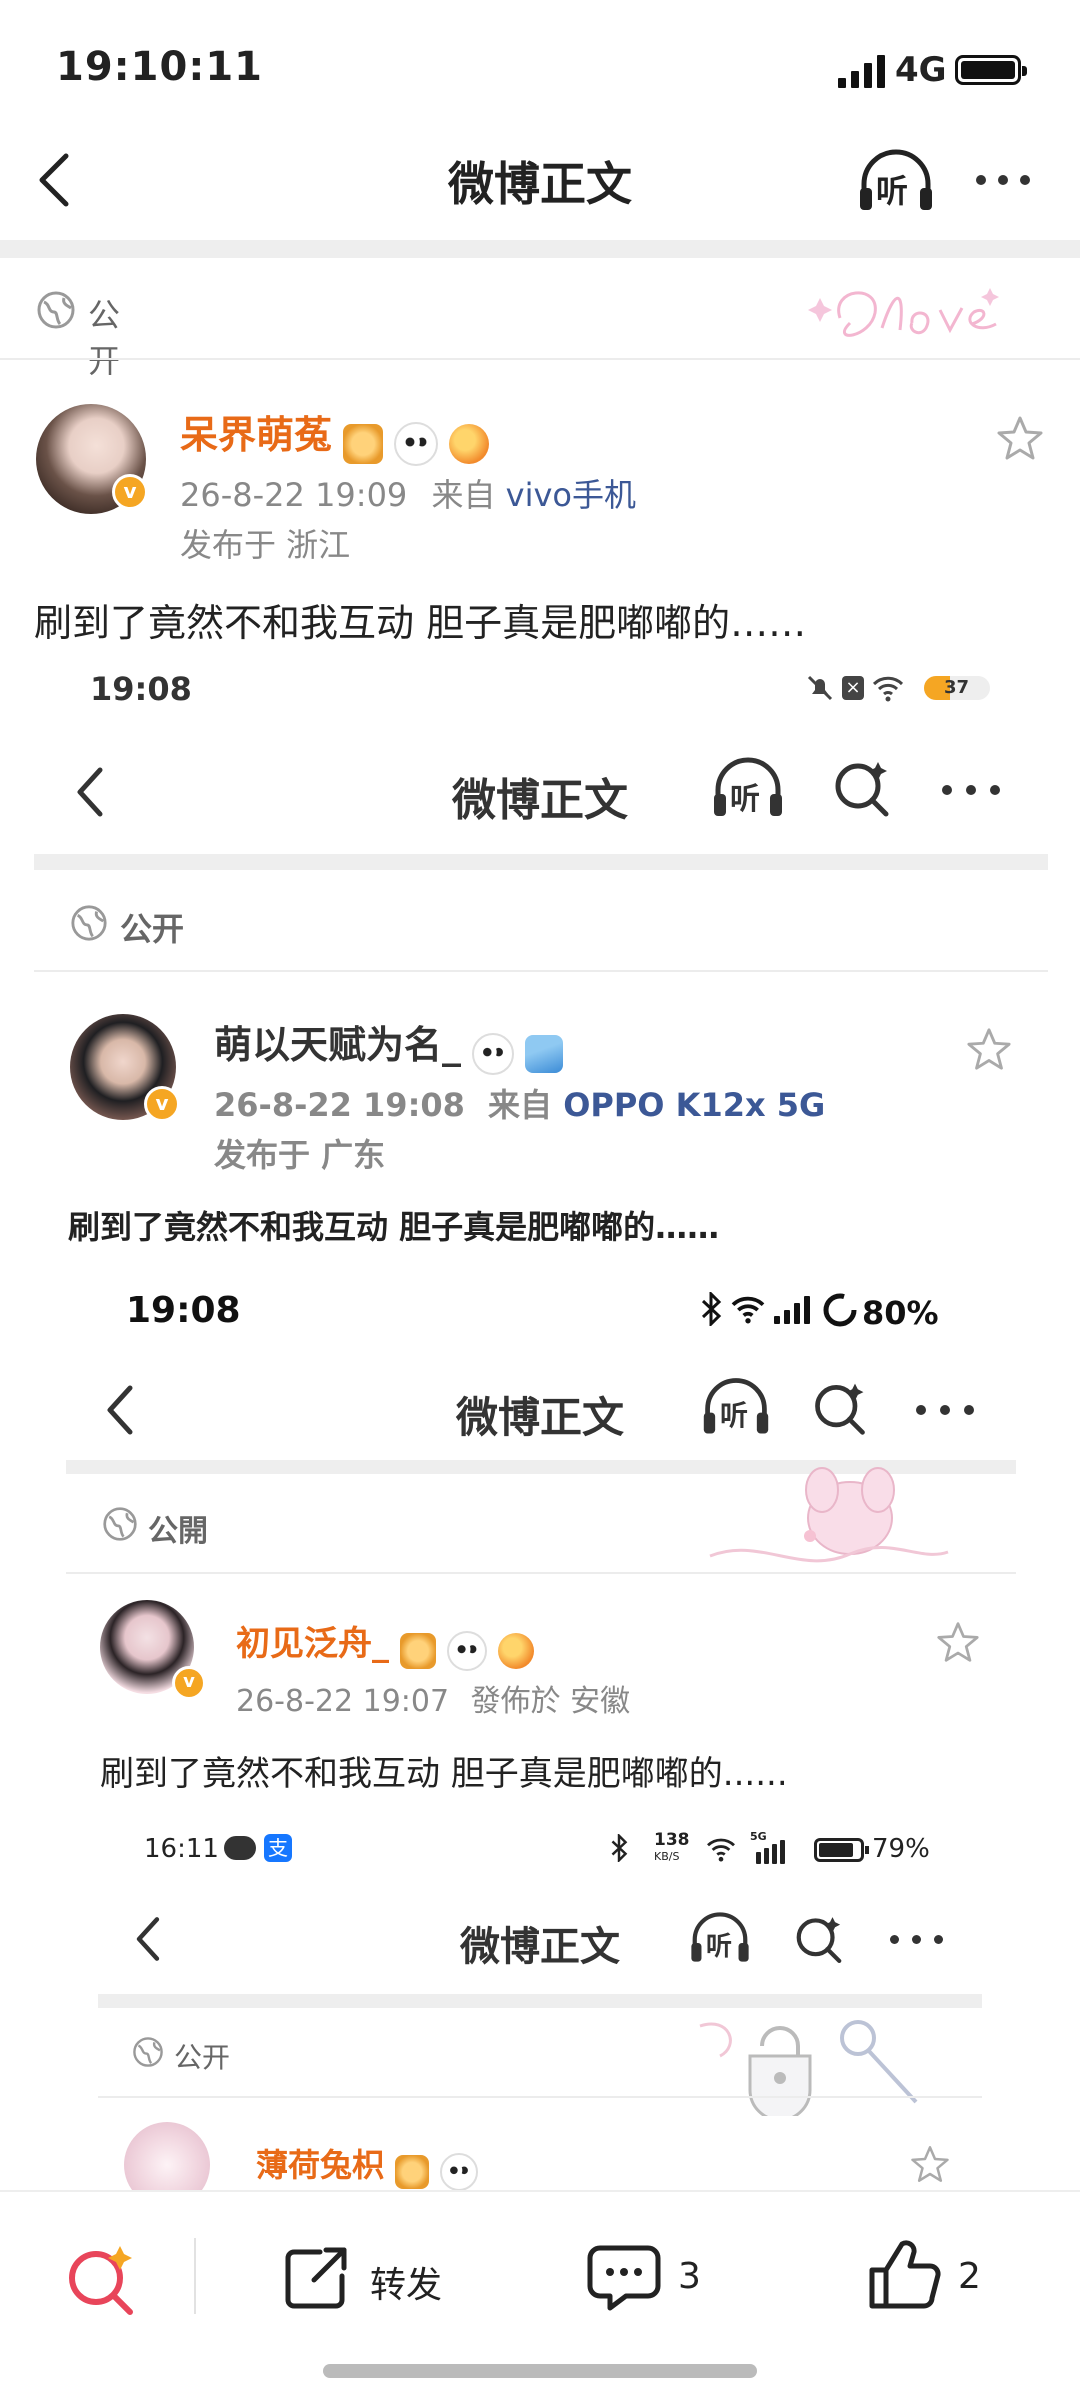  What do you see at coordinates (406, 2285) in the screenshot?
I see `repost-label: 转发` at bounding box center [406, 2285].